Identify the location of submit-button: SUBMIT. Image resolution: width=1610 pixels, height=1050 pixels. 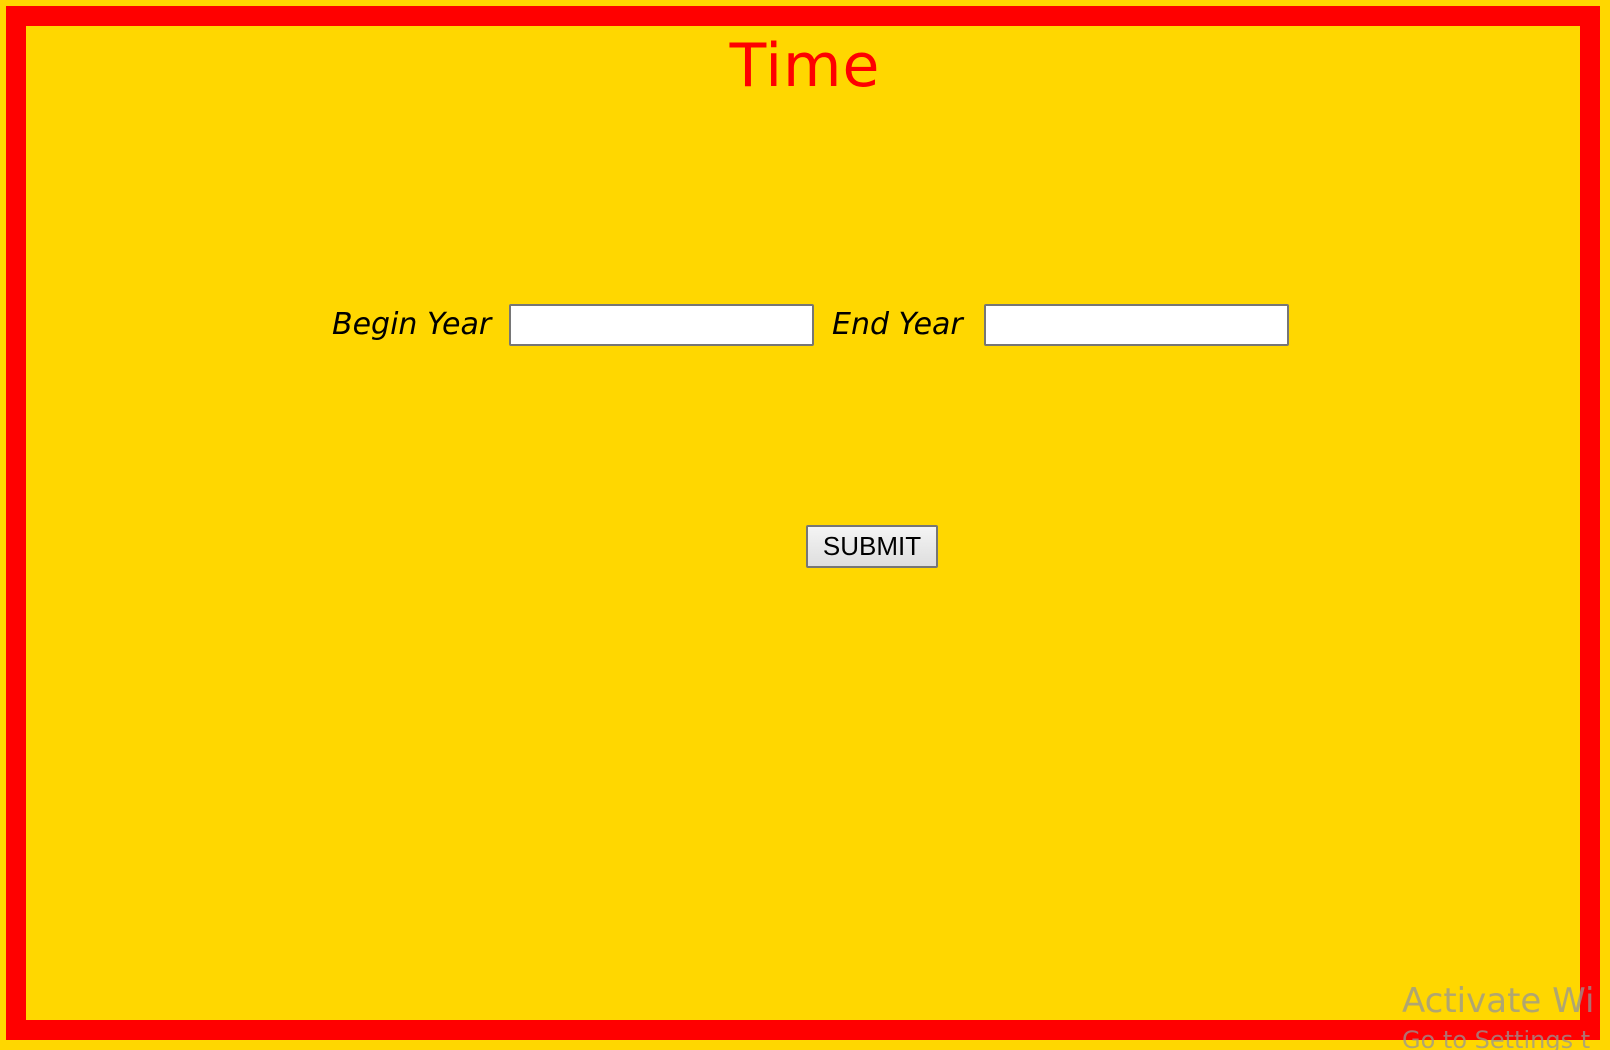
(872, 546).